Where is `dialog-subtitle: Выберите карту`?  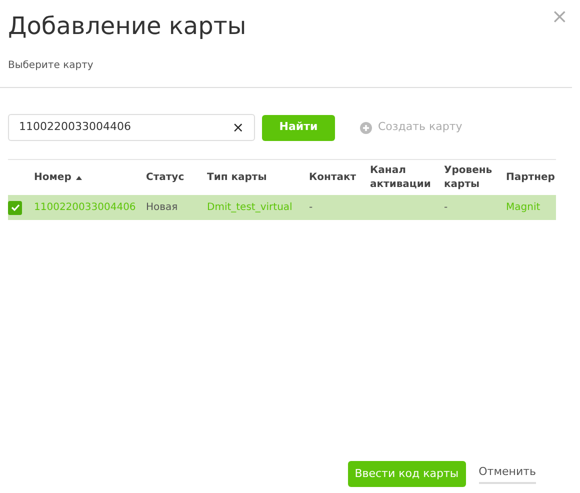 dialog-subtitle: Выберите карту is located at coordinates (50, 66).